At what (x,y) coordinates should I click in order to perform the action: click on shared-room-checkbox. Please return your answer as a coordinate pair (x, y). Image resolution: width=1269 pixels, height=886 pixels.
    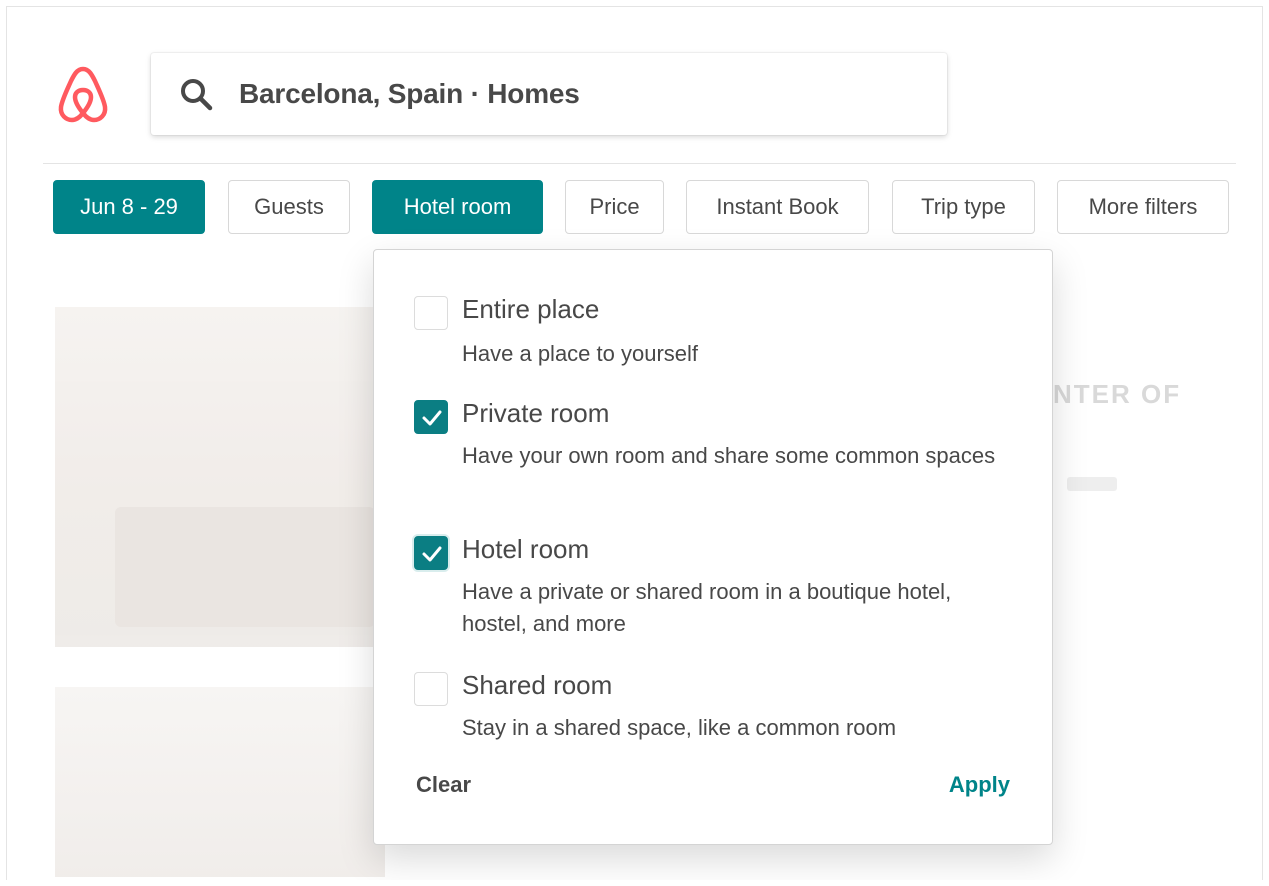
    Looking at the image, I should click on (431, 689).